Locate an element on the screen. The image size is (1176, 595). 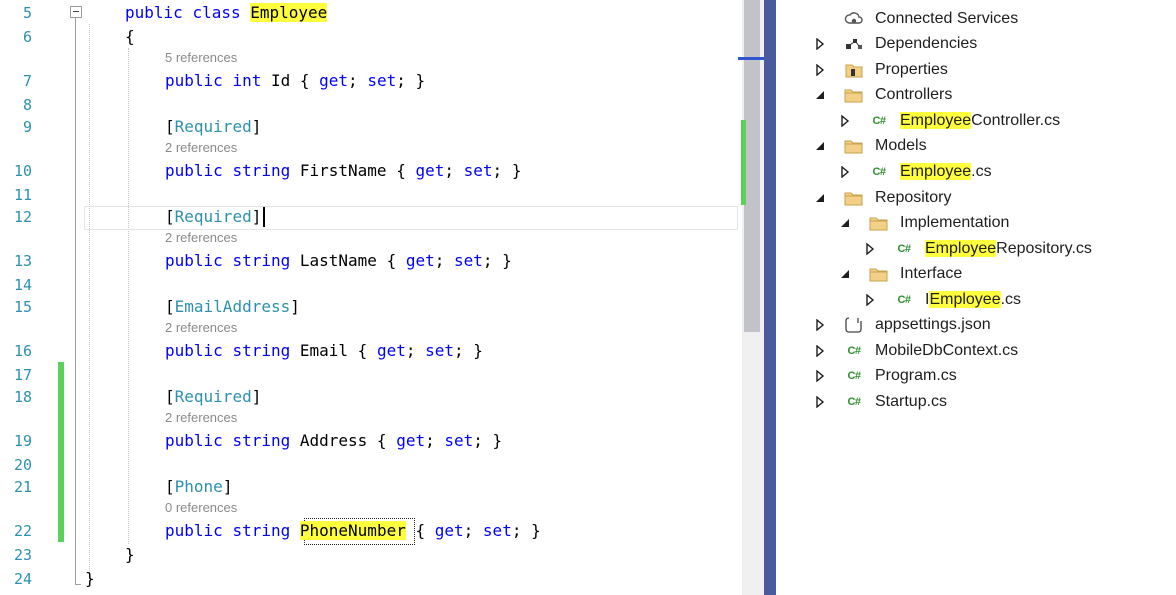
line-number: 13 is located at coordinates (22, 261).